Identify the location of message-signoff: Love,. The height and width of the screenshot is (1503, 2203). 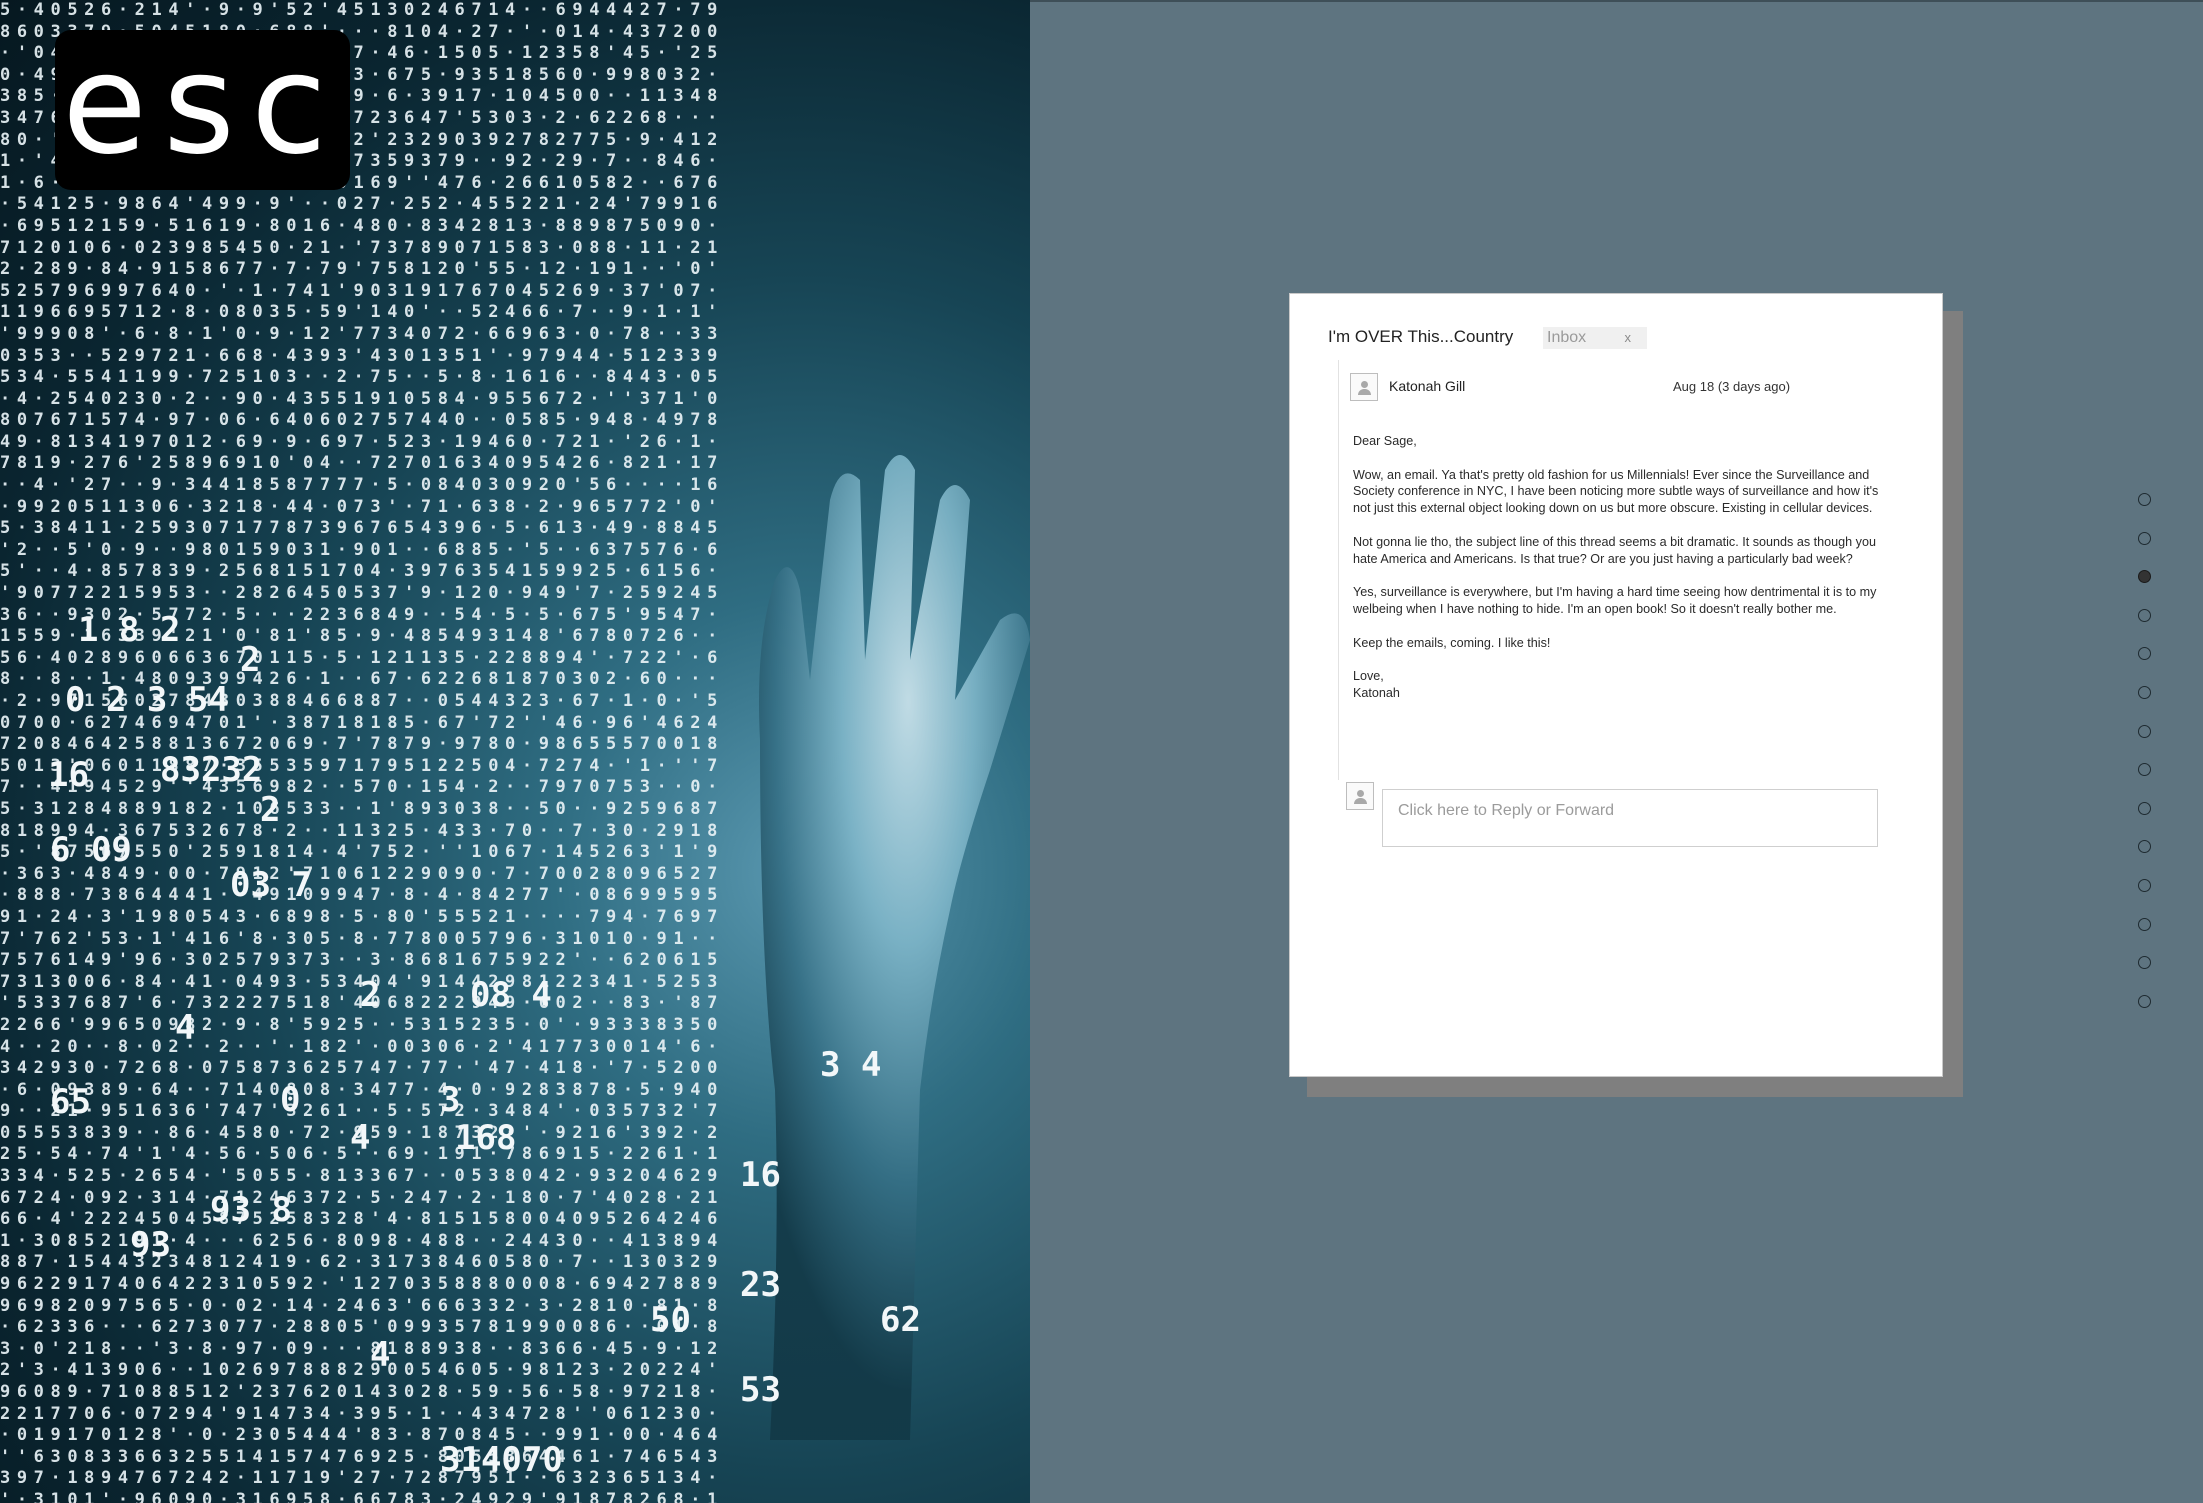
(1368, 676).